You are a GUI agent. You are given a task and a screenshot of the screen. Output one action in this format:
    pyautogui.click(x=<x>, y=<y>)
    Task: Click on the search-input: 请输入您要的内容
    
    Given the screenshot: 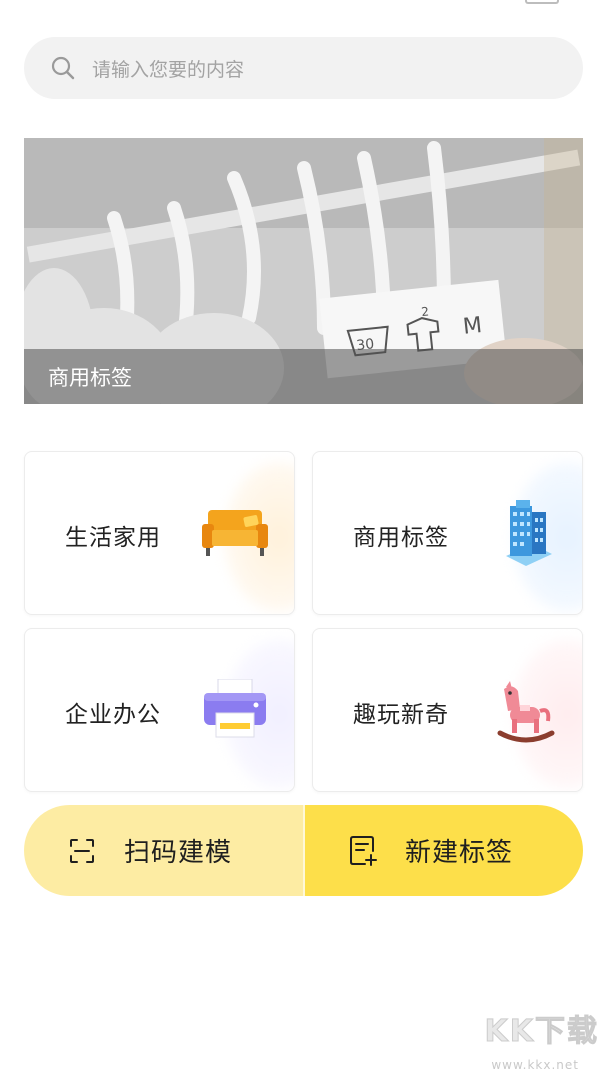 What is the action you would take?
    pyautogui.click(x=168, y=68)
    